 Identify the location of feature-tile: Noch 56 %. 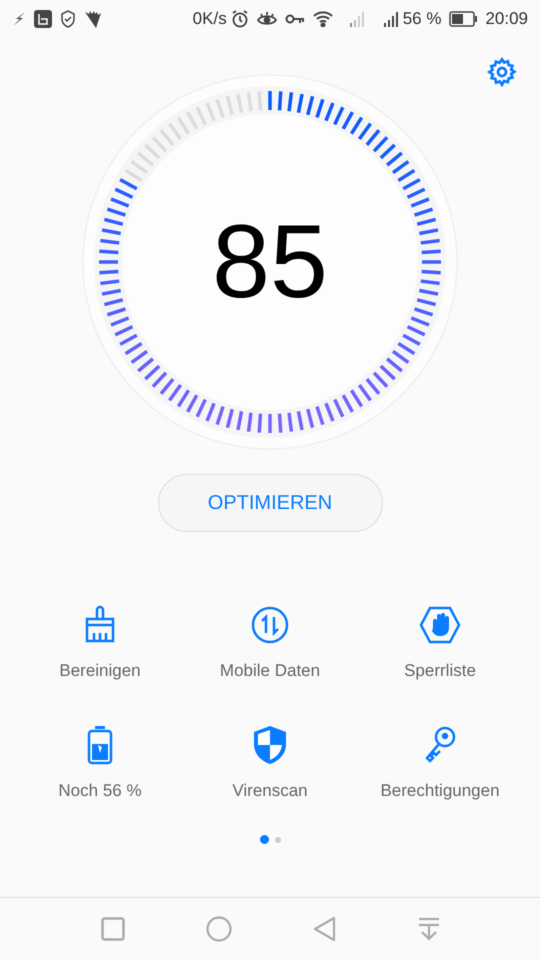
(100, 762).